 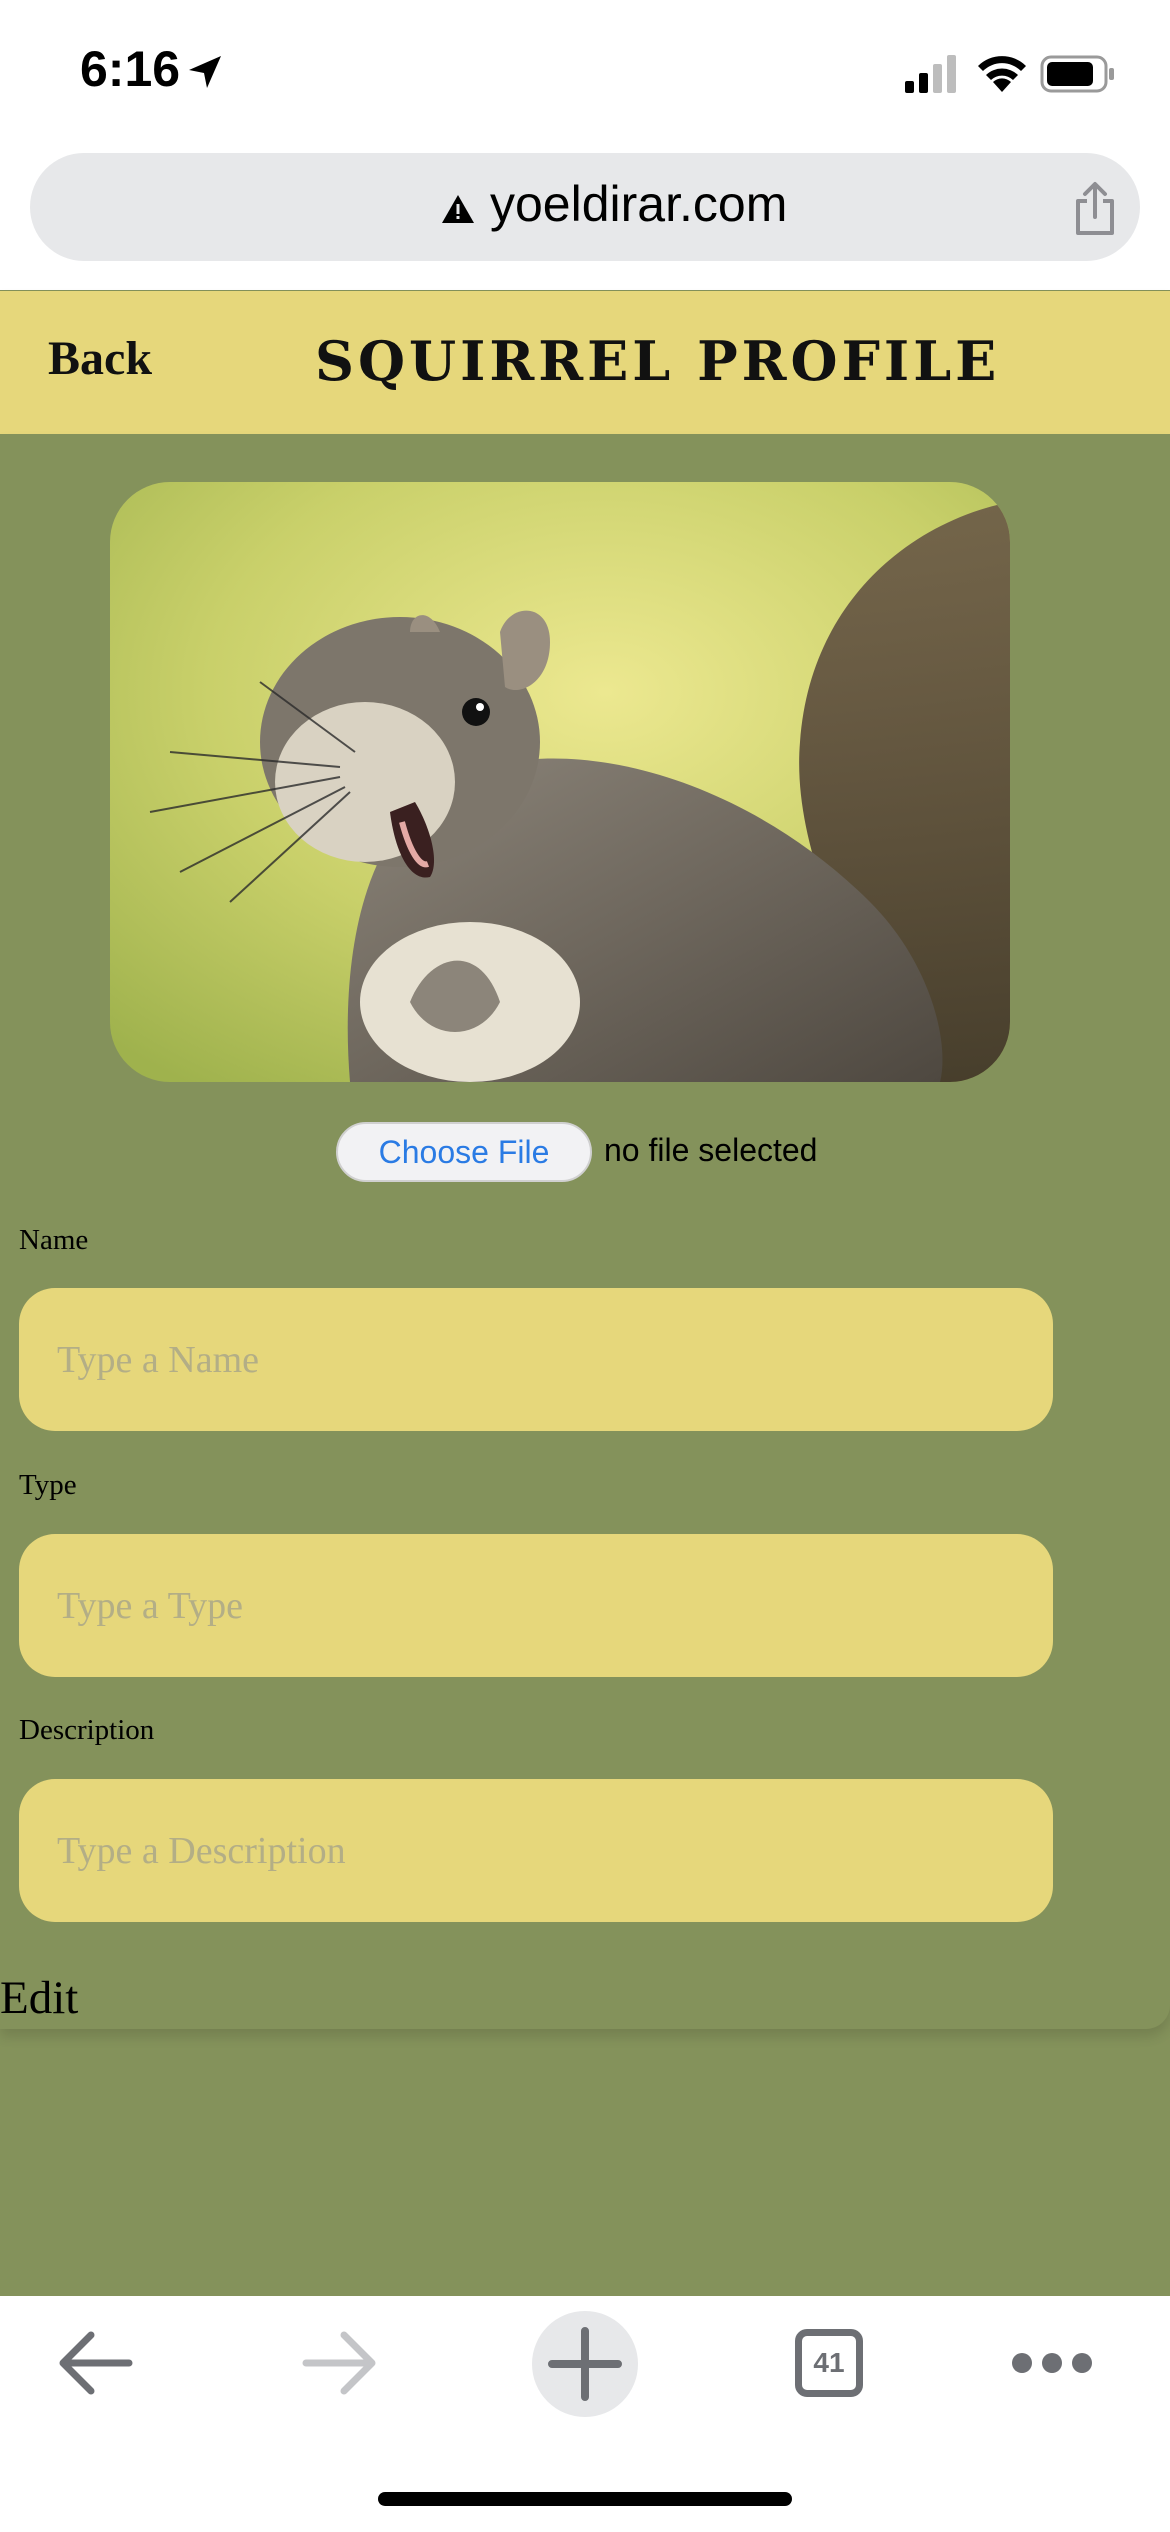 I want to click on home-indicator, so click(x=585, y=2499).